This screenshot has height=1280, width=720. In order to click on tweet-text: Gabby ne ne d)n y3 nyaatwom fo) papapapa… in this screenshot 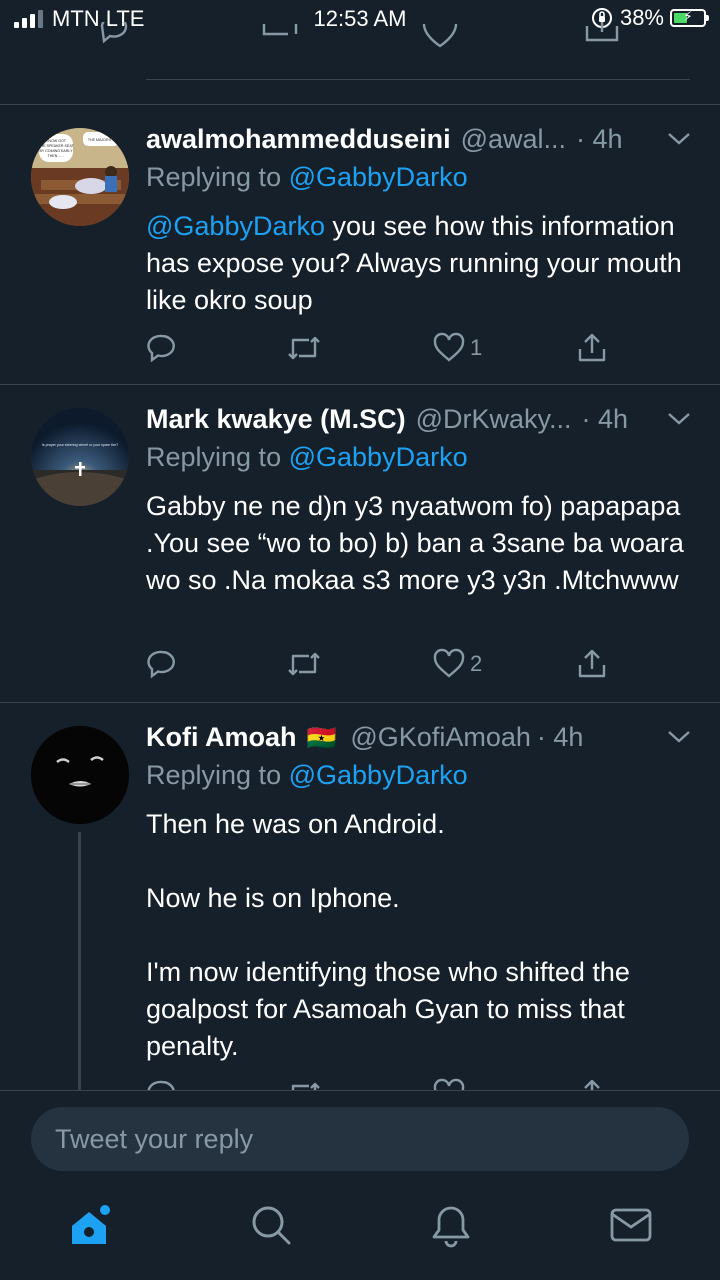, I will do `click(419, 543)`.